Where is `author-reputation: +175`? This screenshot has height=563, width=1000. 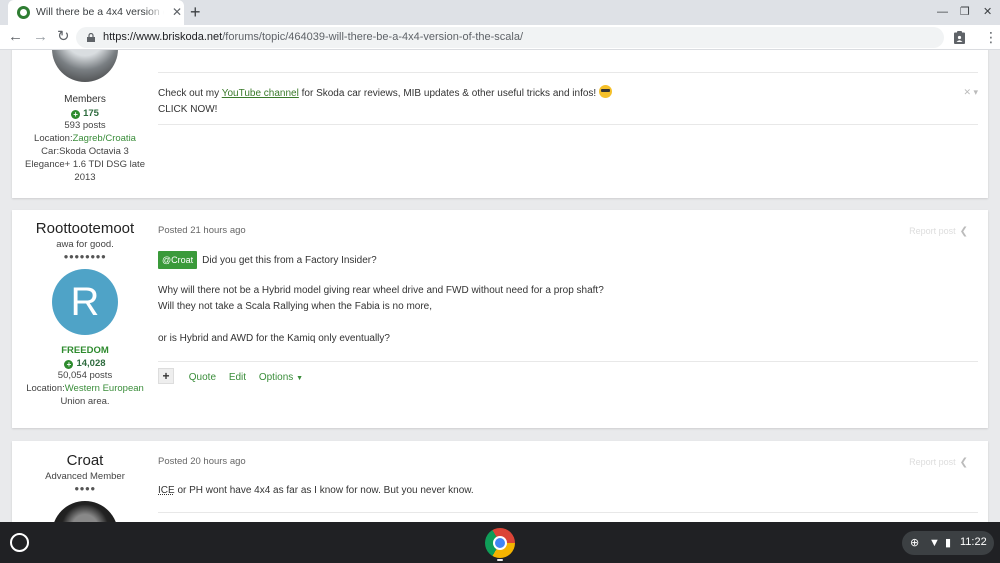
author-reputation: +175 is located at coordinates (85, 113).